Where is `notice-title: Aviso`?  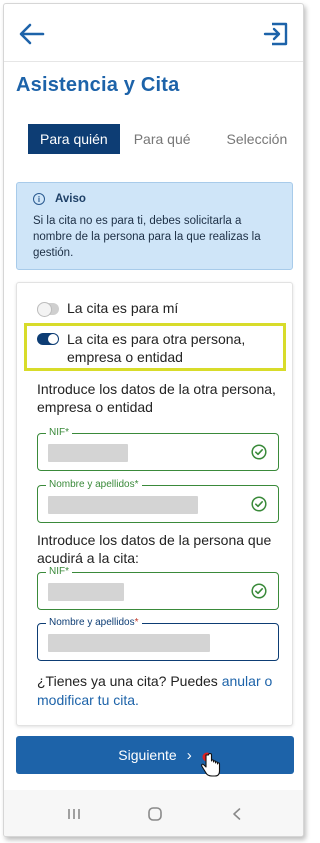
notice-title: Aviso is located at coordinates (70, 199).